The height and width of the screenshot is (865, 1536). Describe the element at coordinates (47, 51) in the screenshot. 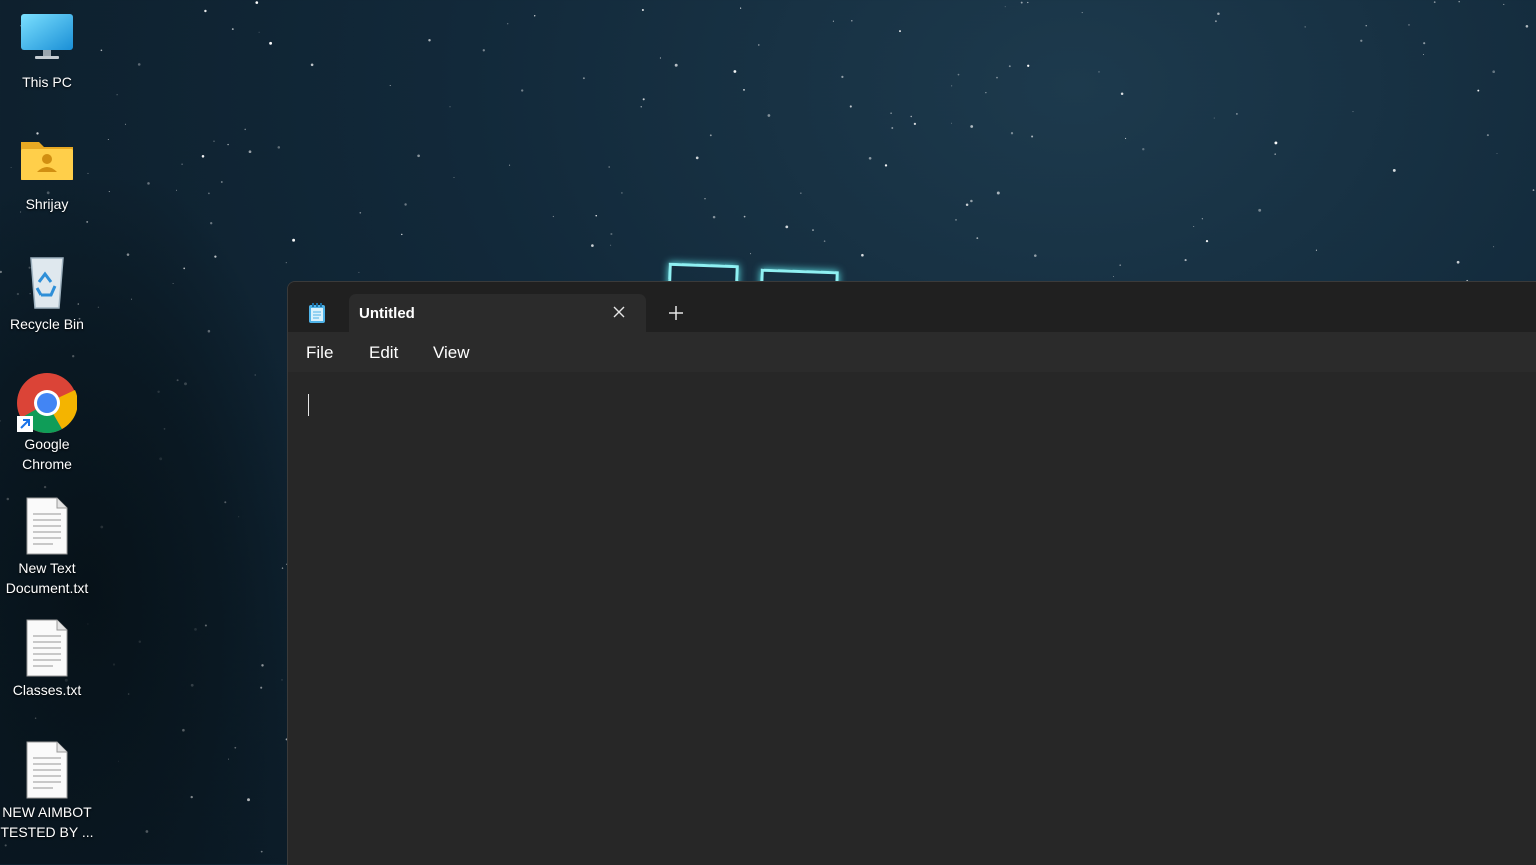

I see `desktop-icon-this-pc: This PC` at that location.